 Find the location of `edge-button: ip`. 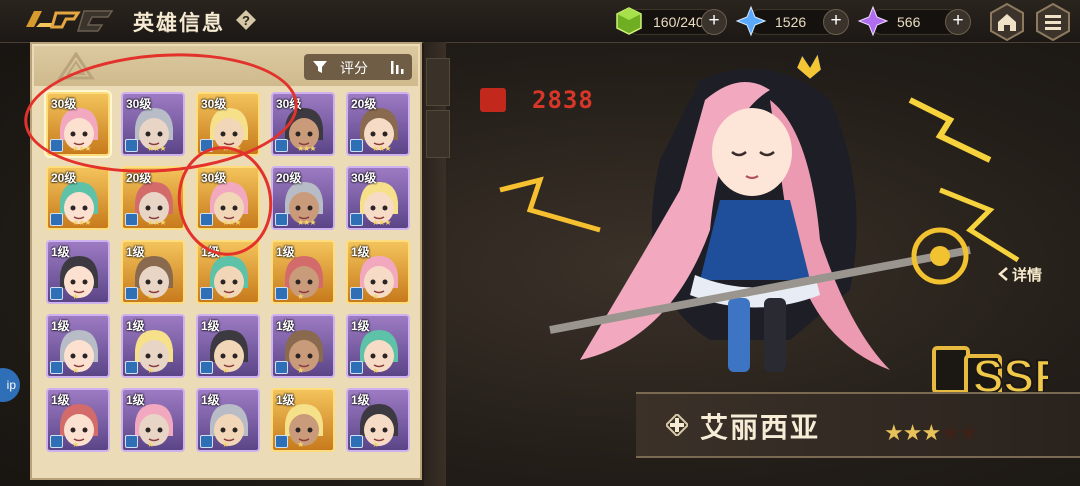

edge-button: ip is located at coordinates (10, 385).